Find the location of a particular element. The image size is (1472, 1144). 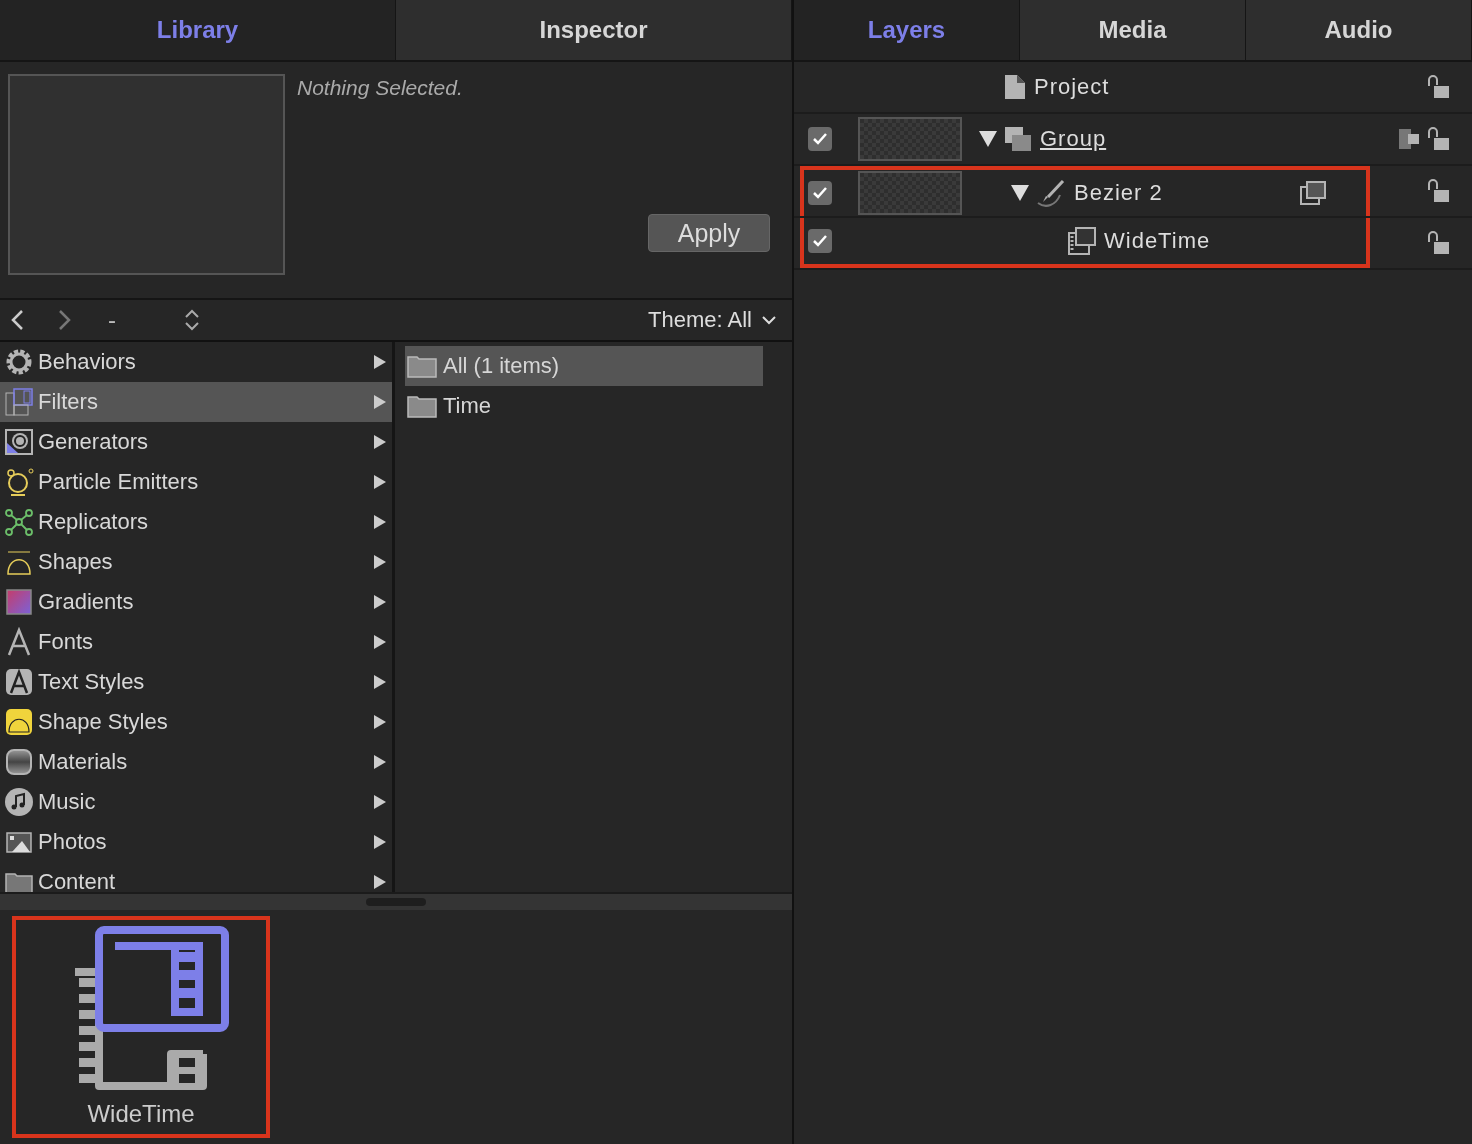

category-item: Generators is located at coordinates (196, 442).